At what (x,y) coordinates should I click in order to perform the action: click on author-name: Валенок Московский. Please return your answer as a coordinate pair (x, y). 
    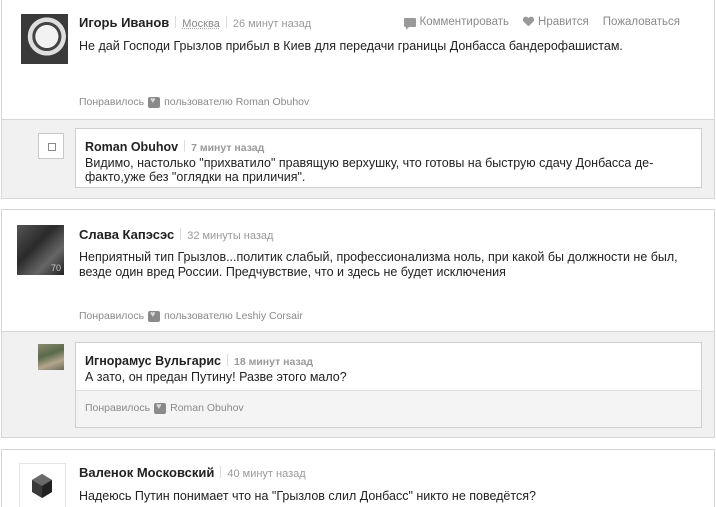
    Looking at the image, I should click on (146, 472).